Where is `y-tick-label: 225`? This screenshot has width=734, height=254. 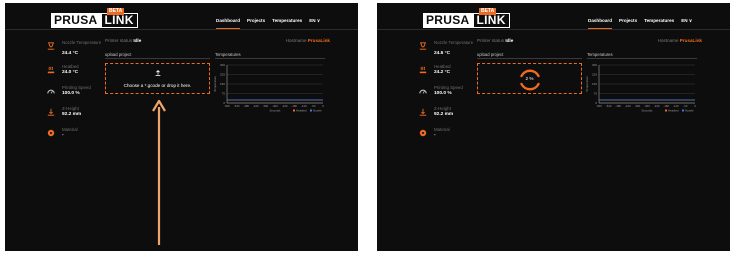 y-tick-label: 225 is located at coordinates (222, 75).